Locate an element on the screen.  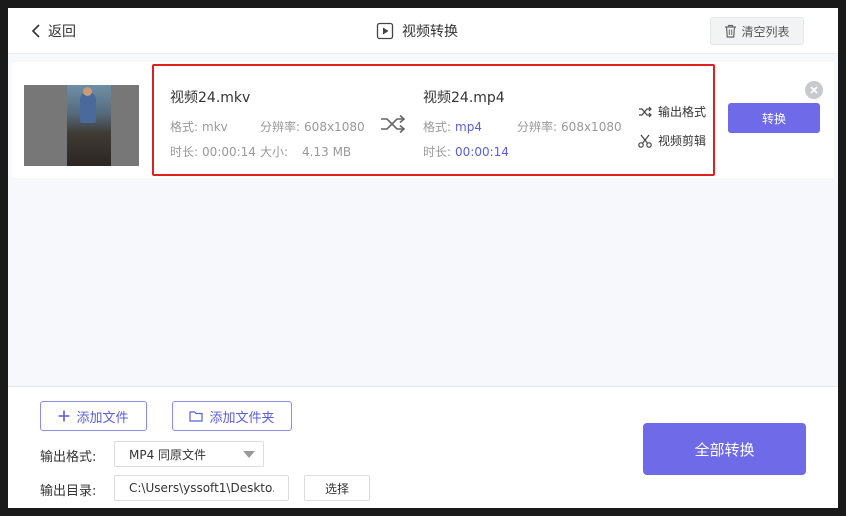
output-format-select: MP4 同原文件 is located at coordinates (189, 454).